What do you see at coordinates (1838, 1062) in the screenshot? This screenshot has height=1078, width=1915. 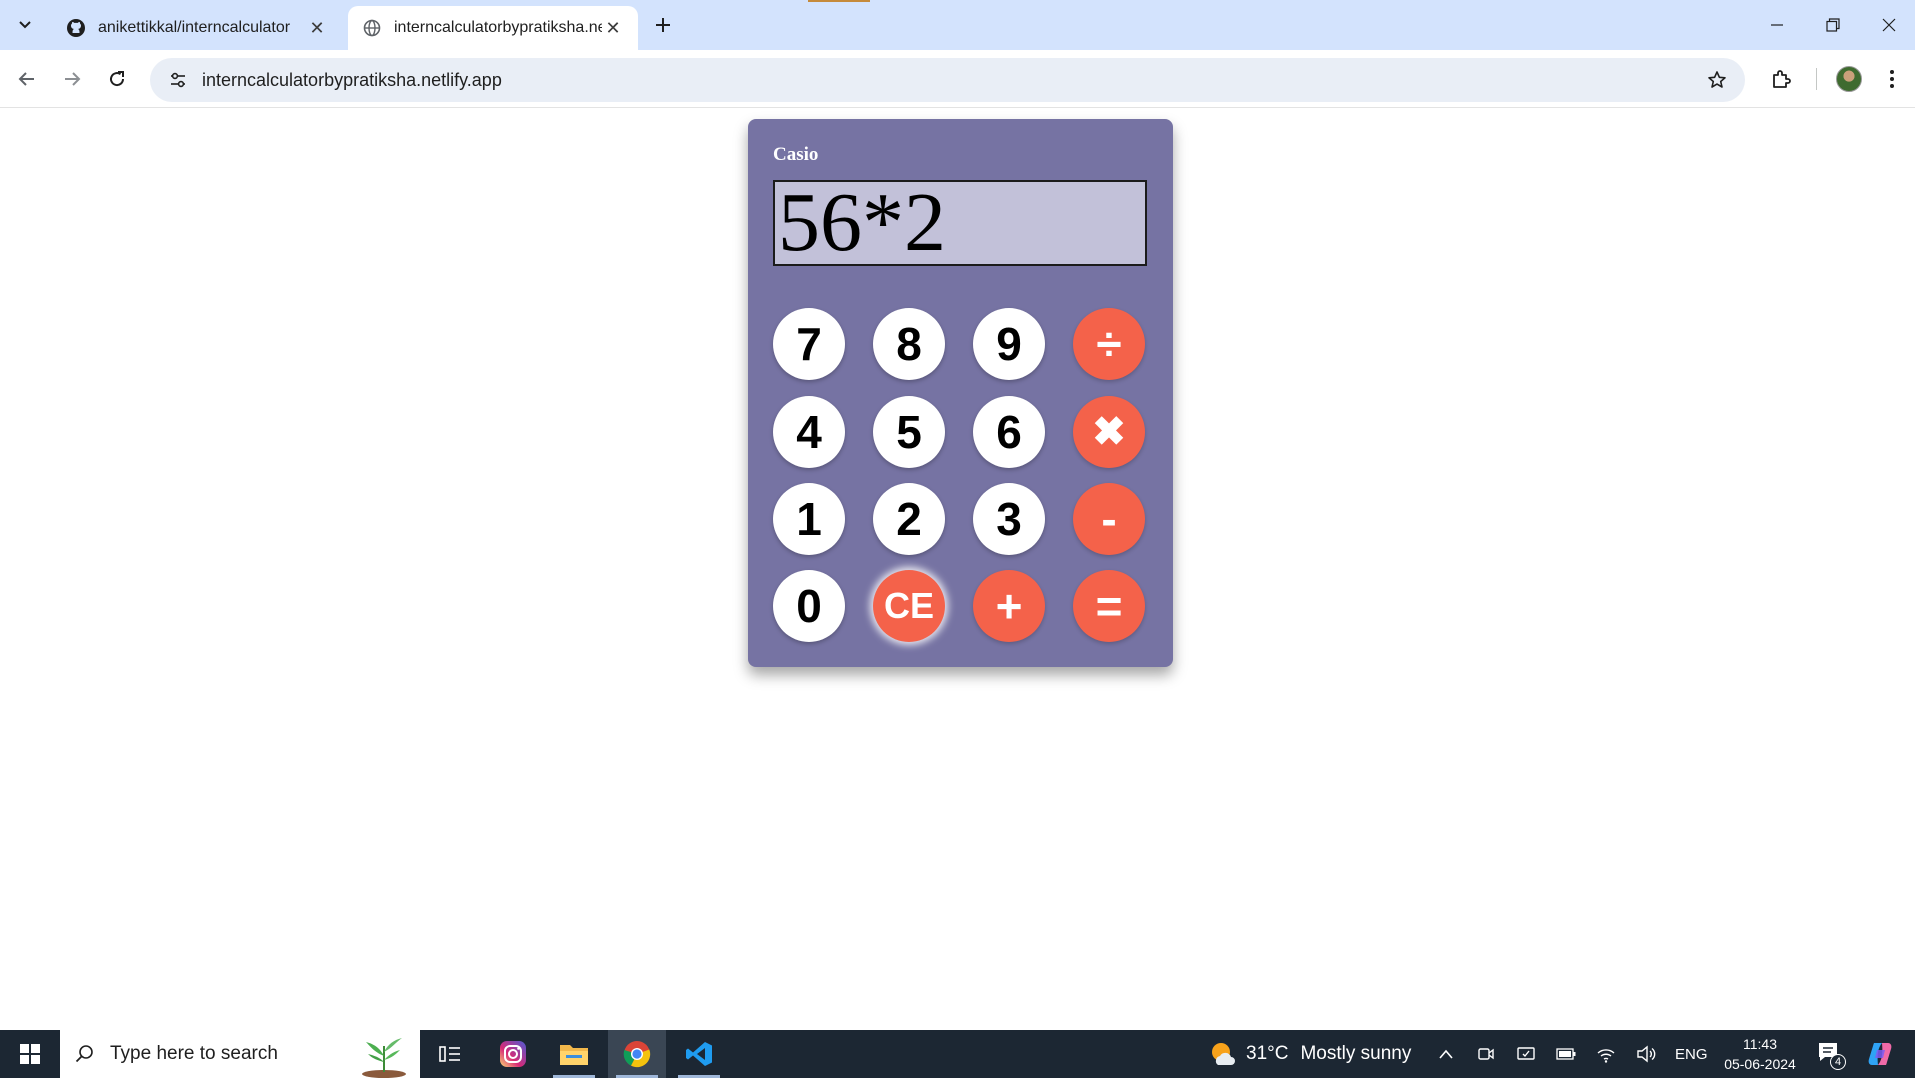 I see `notification-badge: 4` at bounding box center [1838, 1062].